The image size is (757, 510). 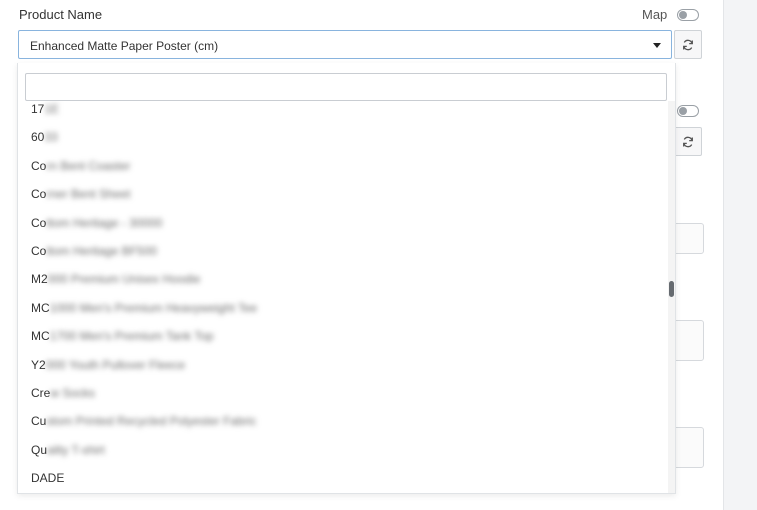 I want to click on option-label-redacted: 000 Premium Unisex Hoodie, so click(x=124, y=279).